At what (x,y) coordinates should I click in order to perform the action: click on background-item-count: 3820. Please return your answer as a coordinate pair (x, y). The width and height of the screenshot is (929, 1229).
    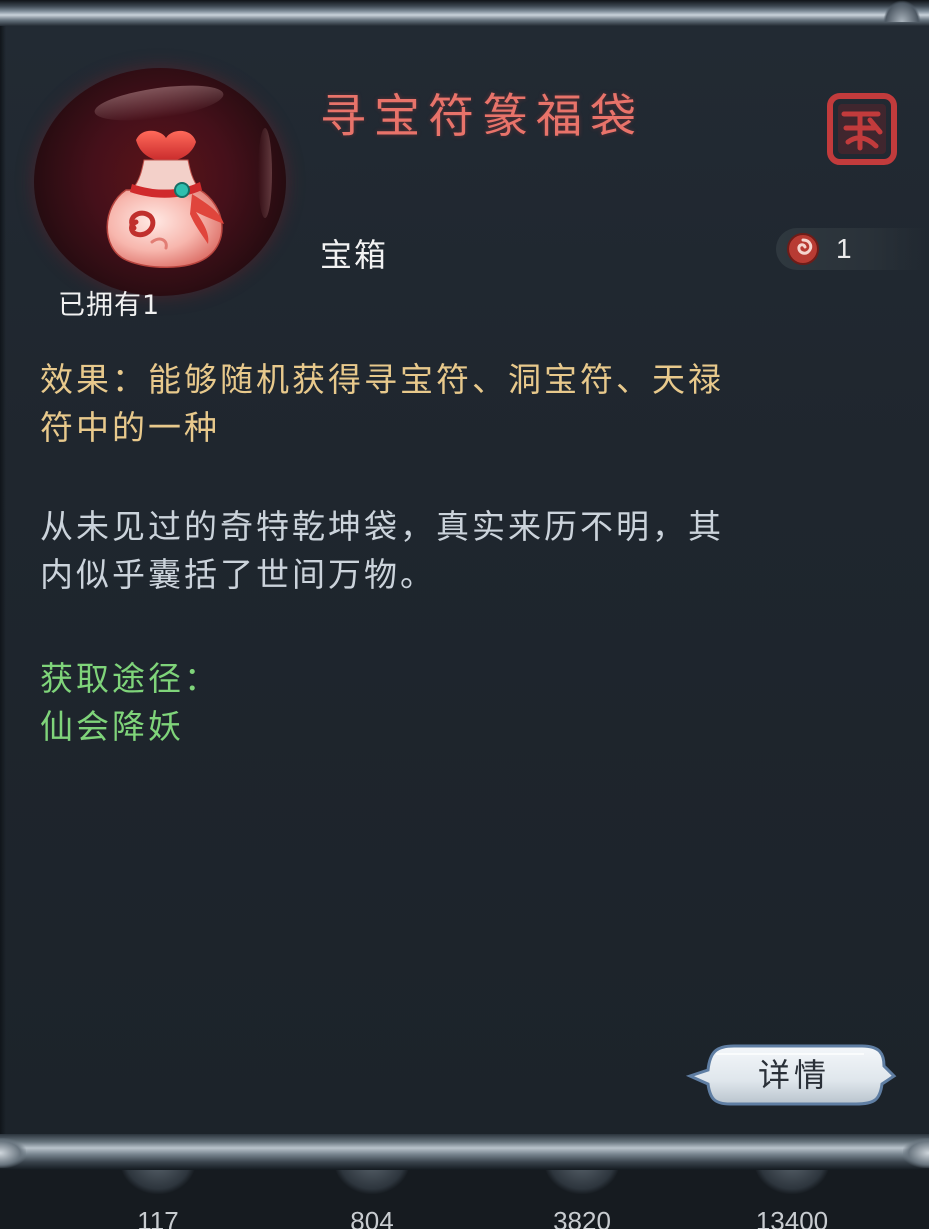
    Looking at the image, I should click on (582, 1217).